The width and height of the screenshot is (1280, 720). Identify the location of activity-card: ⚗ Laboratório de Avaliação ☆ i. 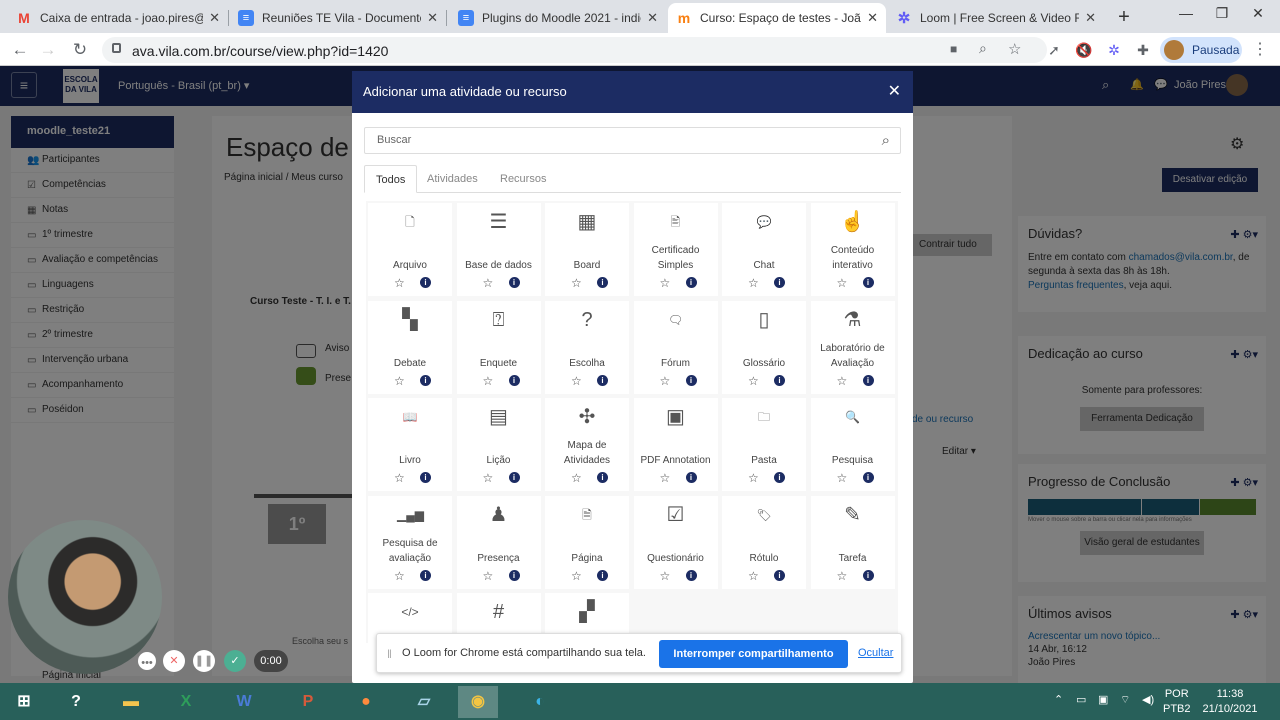
(852, 347).